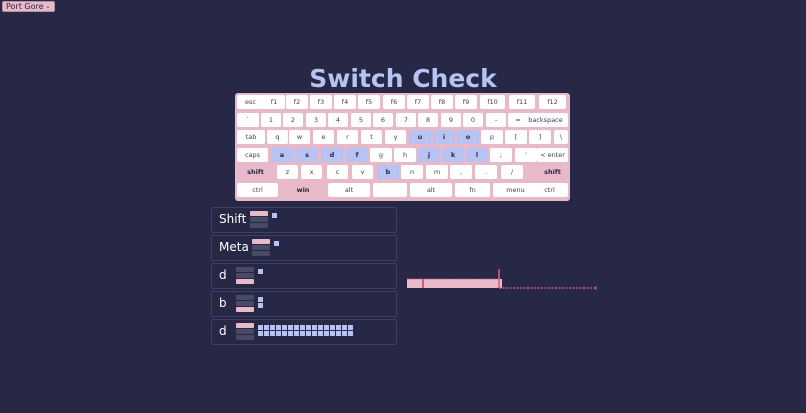  What do you see at coordinates (466, 102) in the screenshot?
I see `key-f9: f9` at bounding box center [466, 102].